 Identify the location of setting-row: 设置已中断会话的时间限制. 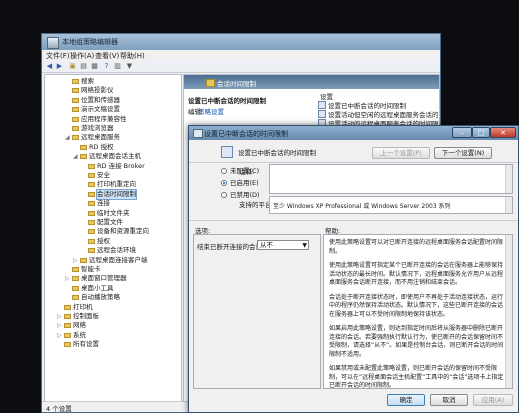
(362, 105).